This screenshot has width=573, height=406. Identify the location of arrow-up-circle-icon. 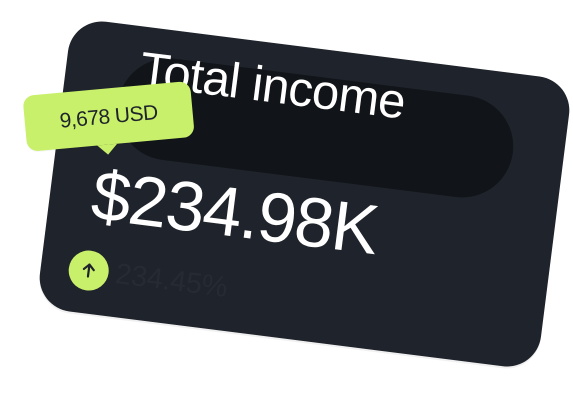
(89, 270).